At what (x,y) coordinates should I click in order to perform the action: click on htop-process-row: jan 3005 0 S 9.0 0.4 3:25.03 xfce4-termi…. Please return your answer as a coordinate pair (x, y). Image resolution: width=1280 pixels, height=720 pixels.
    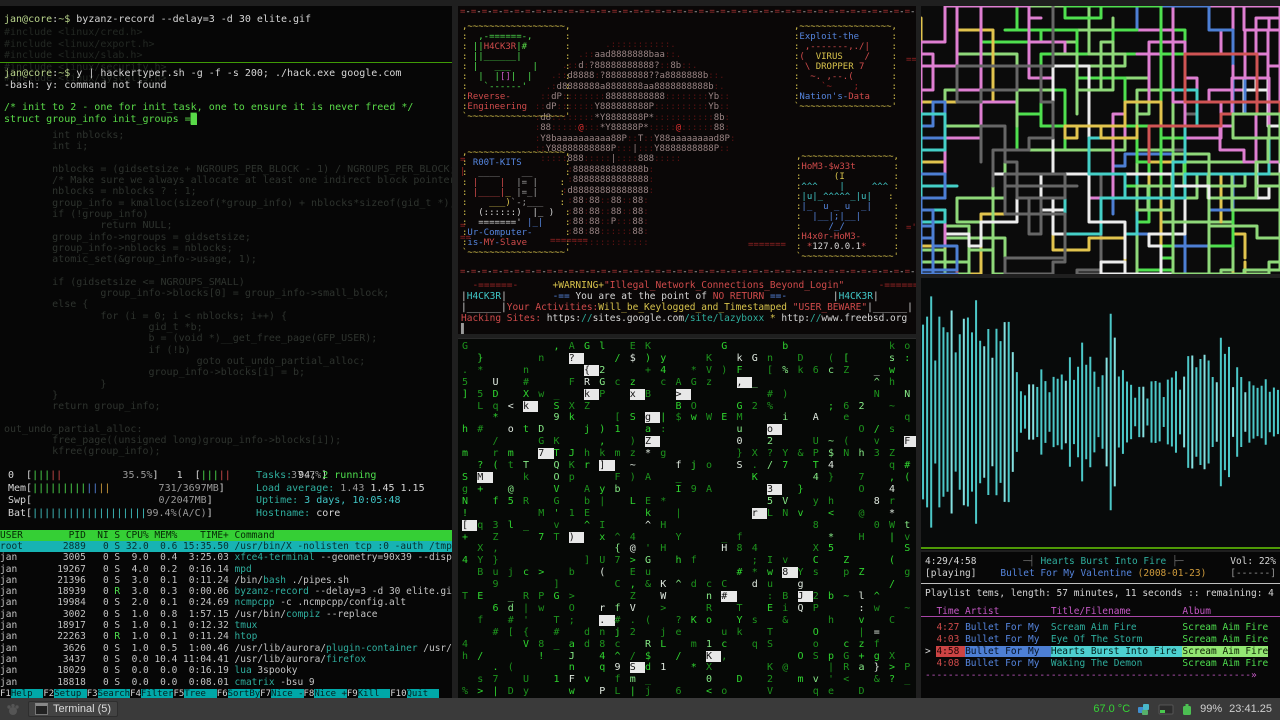
    Looking at the image, I should click on (226, 557).